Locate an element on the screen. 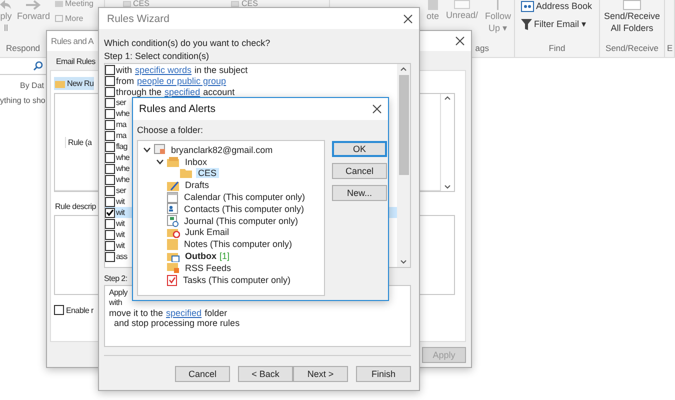  empty-list-message: ything to sho is located at coordinates (23, 100).